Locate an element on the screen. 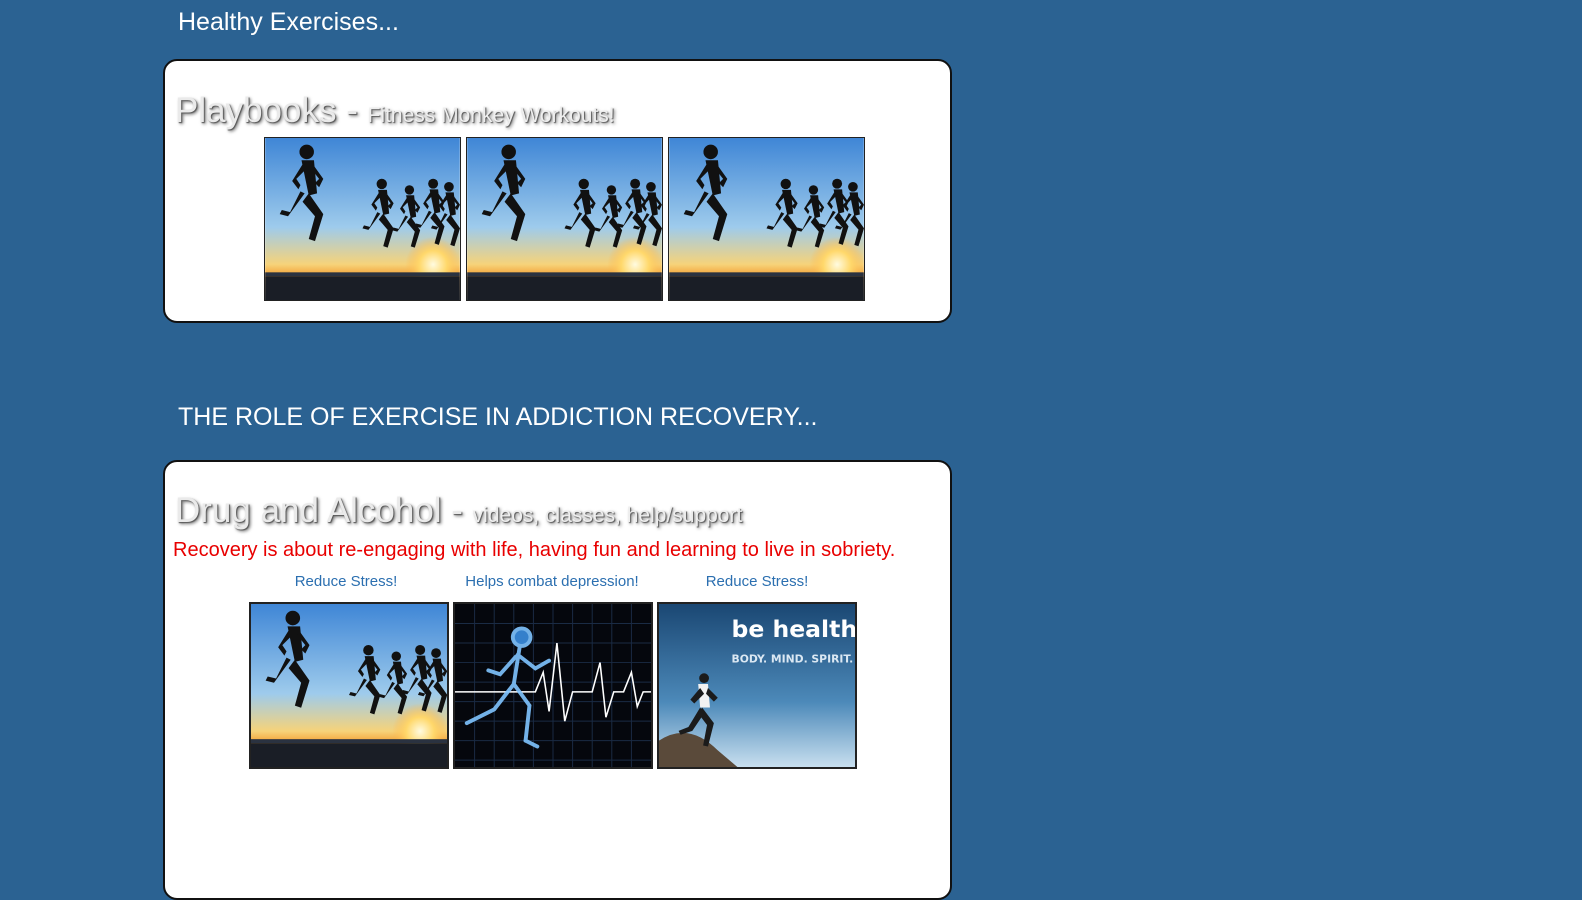 The height and width of the screenshot is (900, 1582). drug-alcohol-heading-sub: videos, classes, help/support is located at coordinates (608, 515).